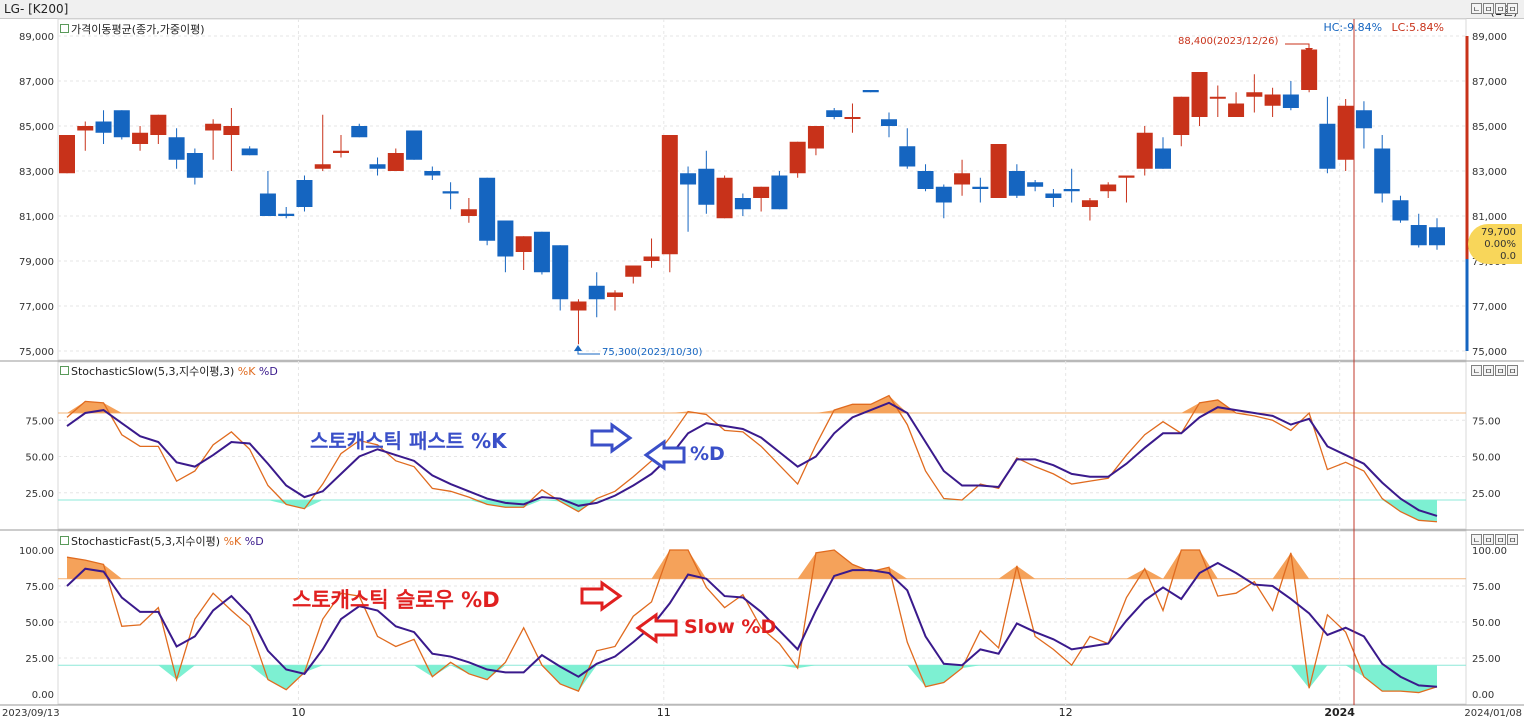 Image resolution: width=1524 pixels, height=724 pixels. Describe the element at coordinates (730, 627) in the screenshot. I see `slow-d-sub-annotation: Slow %D` at that location.